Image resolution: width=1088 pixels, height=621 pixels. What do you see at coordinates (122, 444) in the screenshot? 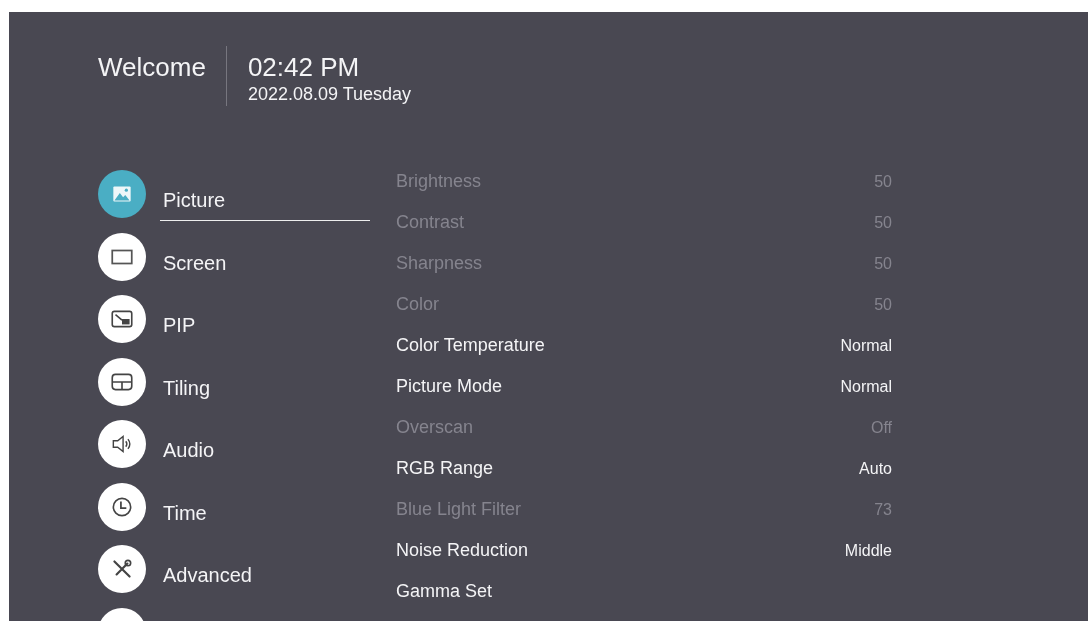
I see `speaker-icon` at bounding box center [122, 444].